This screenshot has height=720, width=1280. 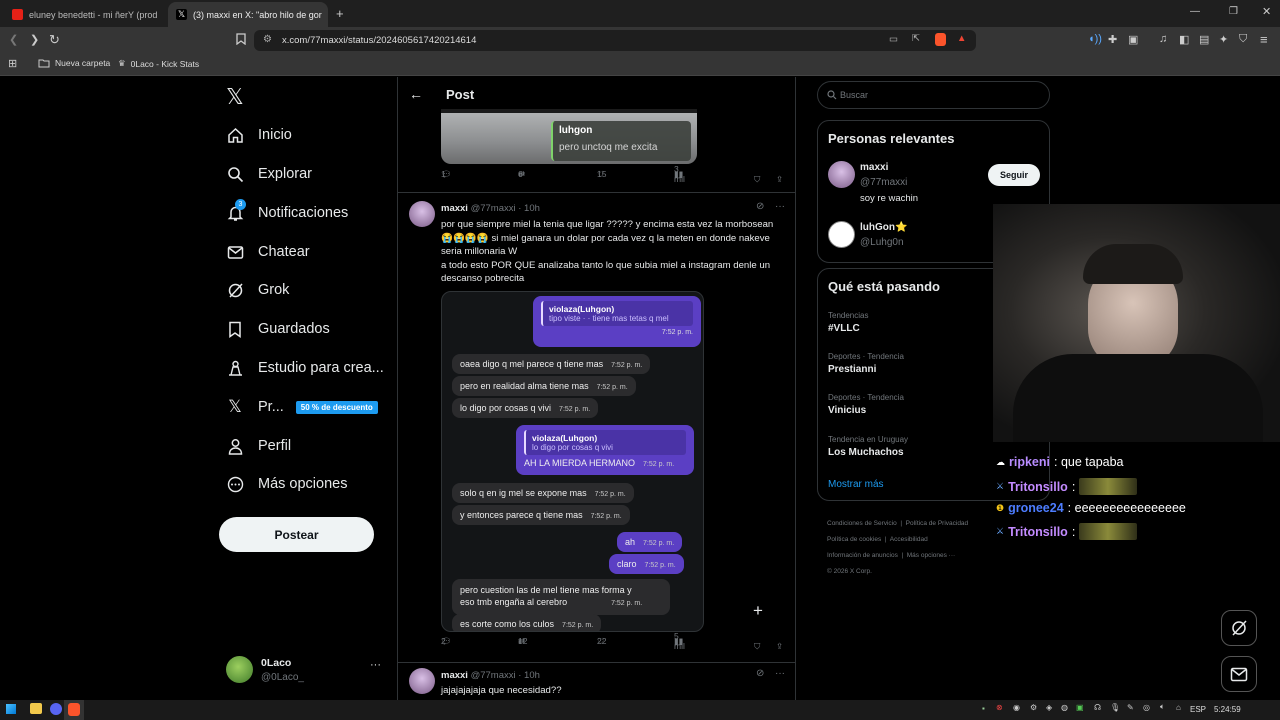 What do you see at coordinates (74, 63) in the screenshot?
I see `bookmark-folder: Nueva carpeta` at bounding box center [74, 63].